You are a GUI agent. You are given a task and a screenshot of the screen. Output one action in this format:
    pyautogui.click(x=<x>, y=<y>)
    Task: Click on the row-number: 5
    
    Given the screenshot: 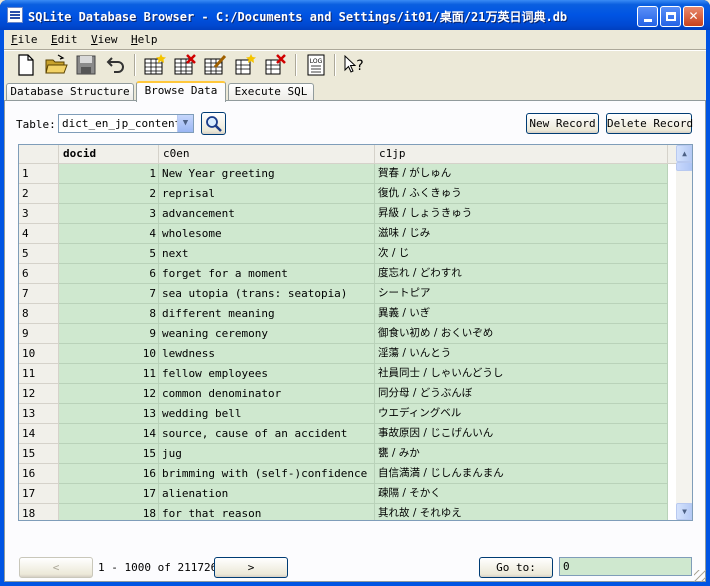 What is the action you would take?
    pyautogui.click(x=39, y=254)
    